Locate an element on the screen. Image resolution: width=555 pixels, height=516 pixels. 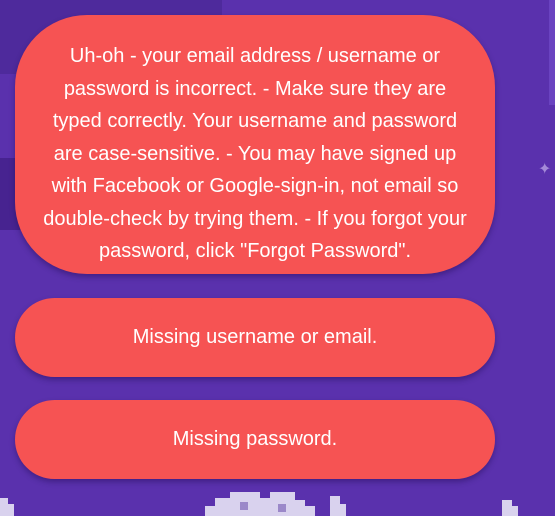
sparkle-icon: ✦ is located at coordinates (545, 169).